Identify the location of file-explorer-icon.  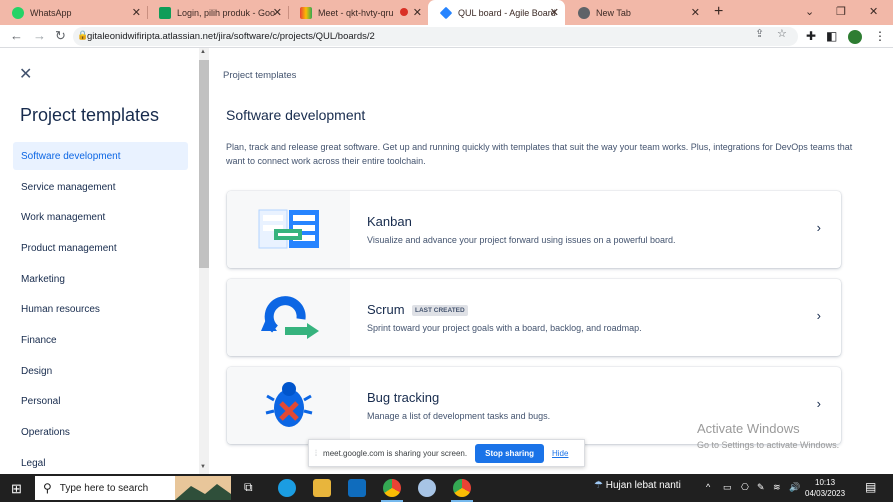
(322, 488).